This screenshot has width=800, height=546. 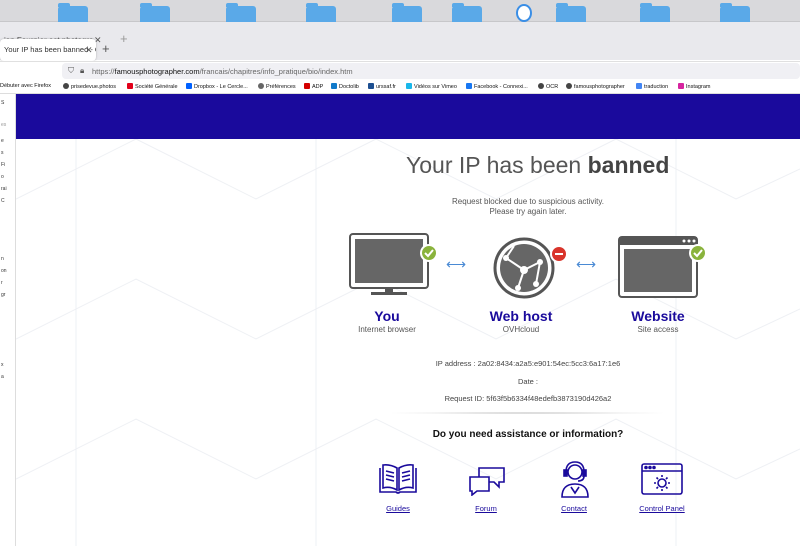 What do you see at coordinates (497, 165) in the screenshot?
I see `title-prefix: Your IP has been` at bounding box center [497, 165].